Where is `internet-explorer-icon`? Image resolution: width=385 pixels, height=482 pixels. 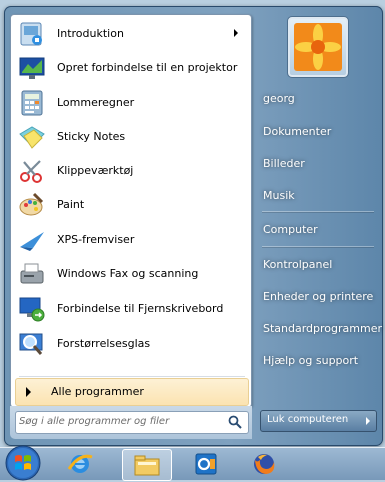
internet-explorer-icon is located at coordinates (80, 463).